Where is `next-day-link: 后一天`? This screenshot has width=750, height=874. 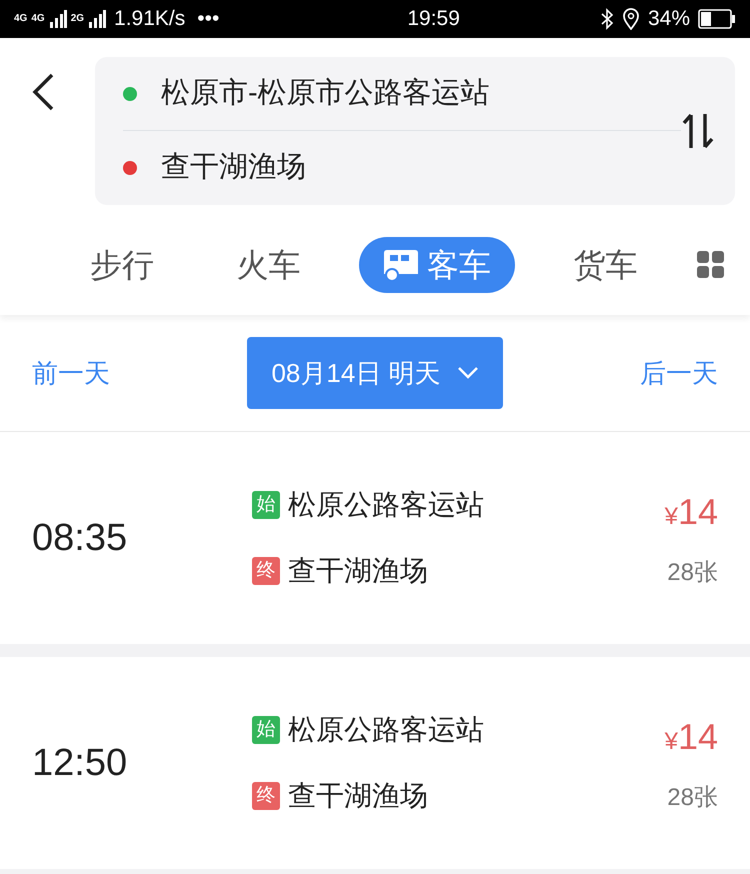 next-day-link: 后一天 is located at coordinates (679, 373).